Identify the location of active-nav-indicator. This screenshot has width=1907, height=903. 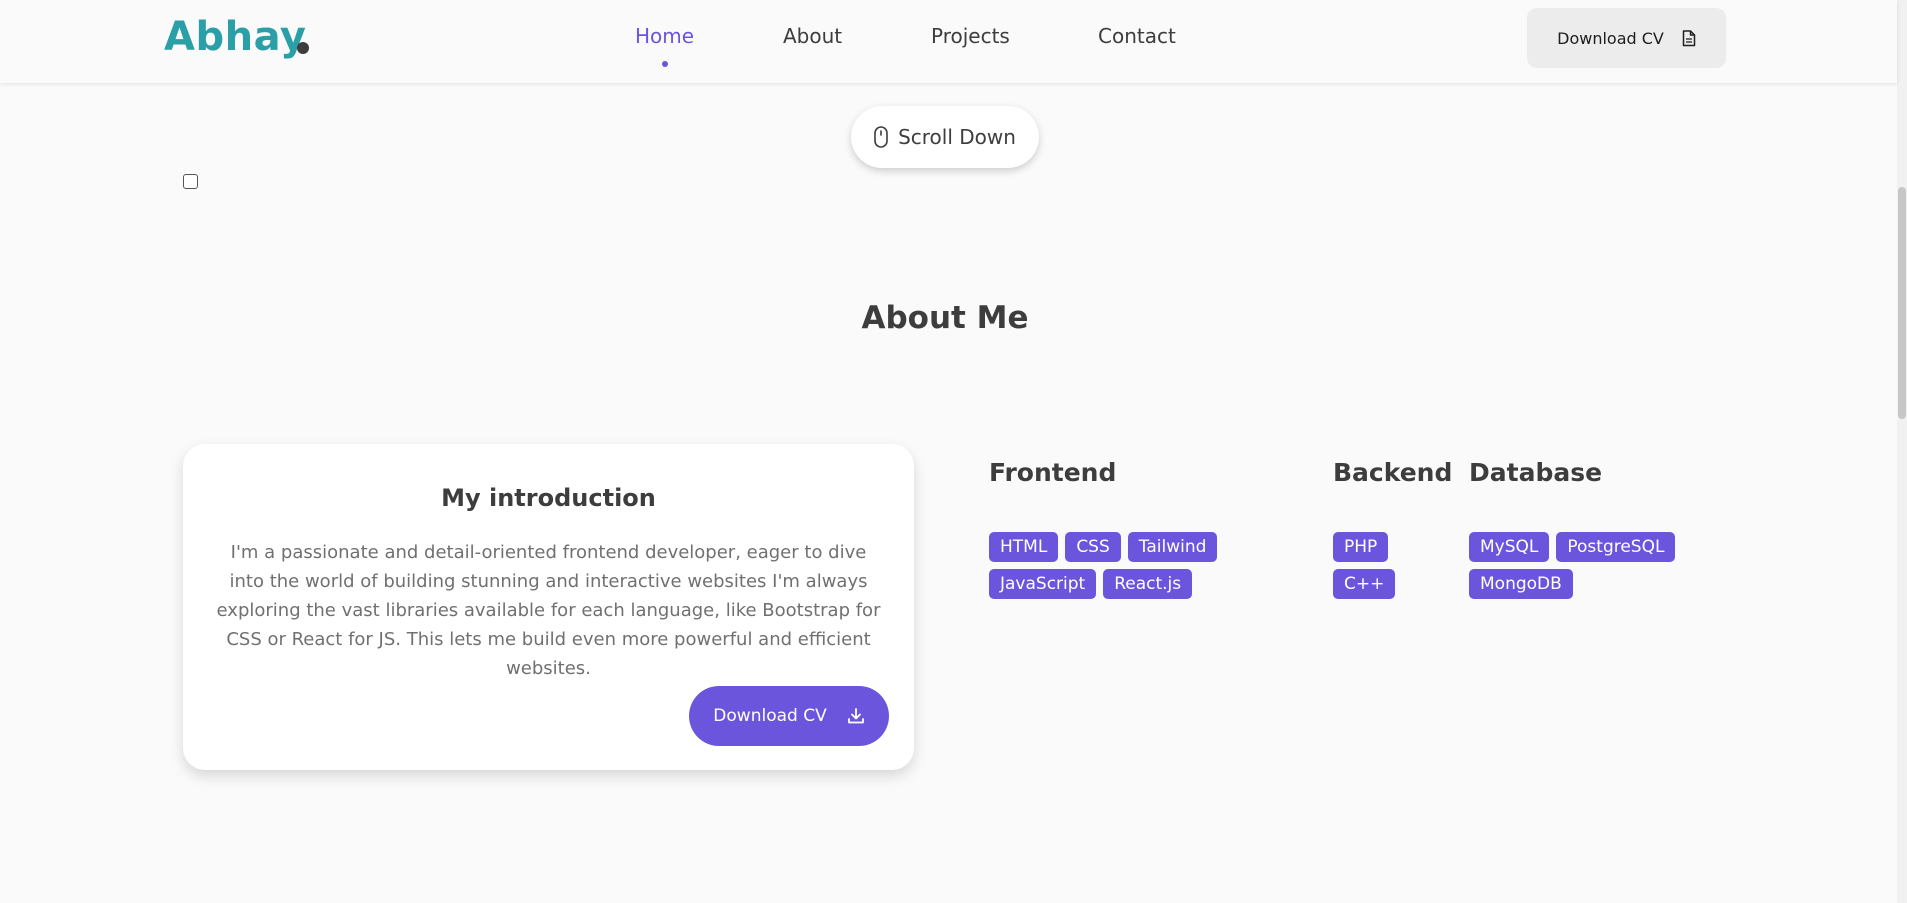
(665, 64).